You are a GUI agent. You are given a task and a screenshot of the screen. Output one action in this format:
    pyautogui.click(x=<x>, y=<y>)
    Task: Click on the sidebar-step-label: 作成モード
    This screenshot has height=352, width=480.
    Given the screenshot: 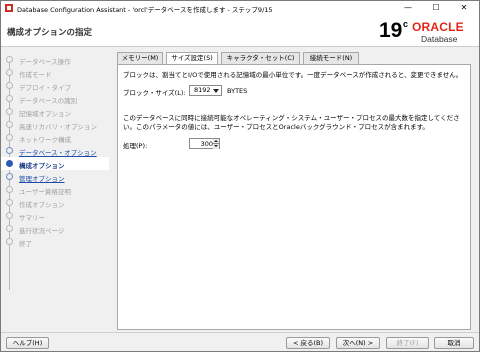 What is the action you would take?
    pyautogui.click(x=35, y=75)
    